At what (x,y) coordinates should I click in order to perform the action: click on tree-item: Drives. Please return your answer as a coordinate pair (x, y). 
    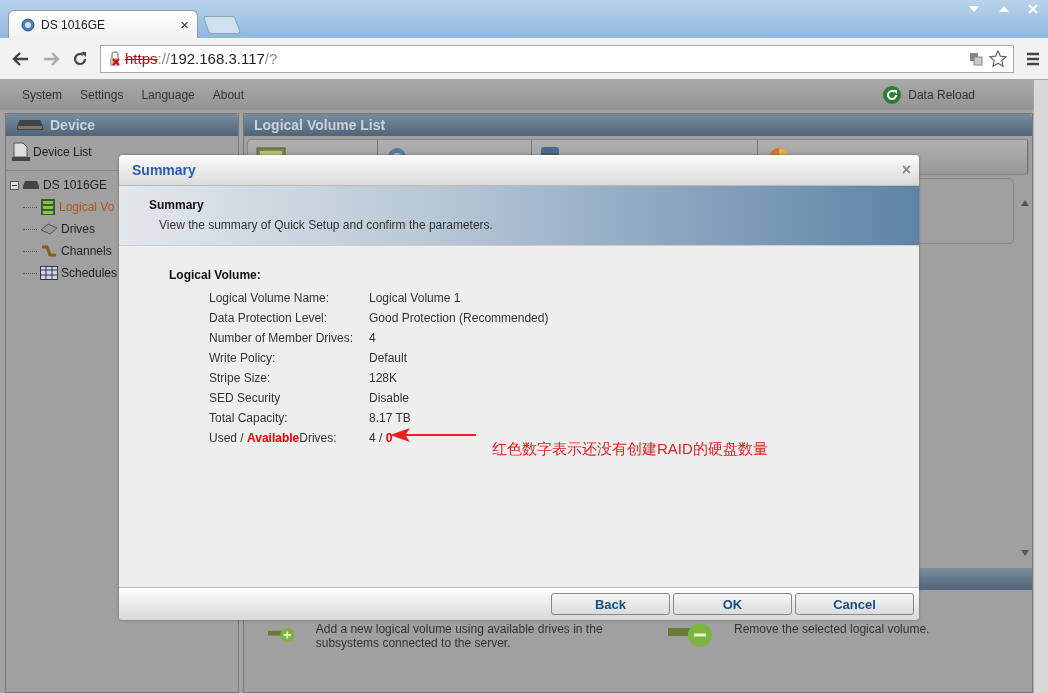
    Looking at the image, I should click on (78, 229).